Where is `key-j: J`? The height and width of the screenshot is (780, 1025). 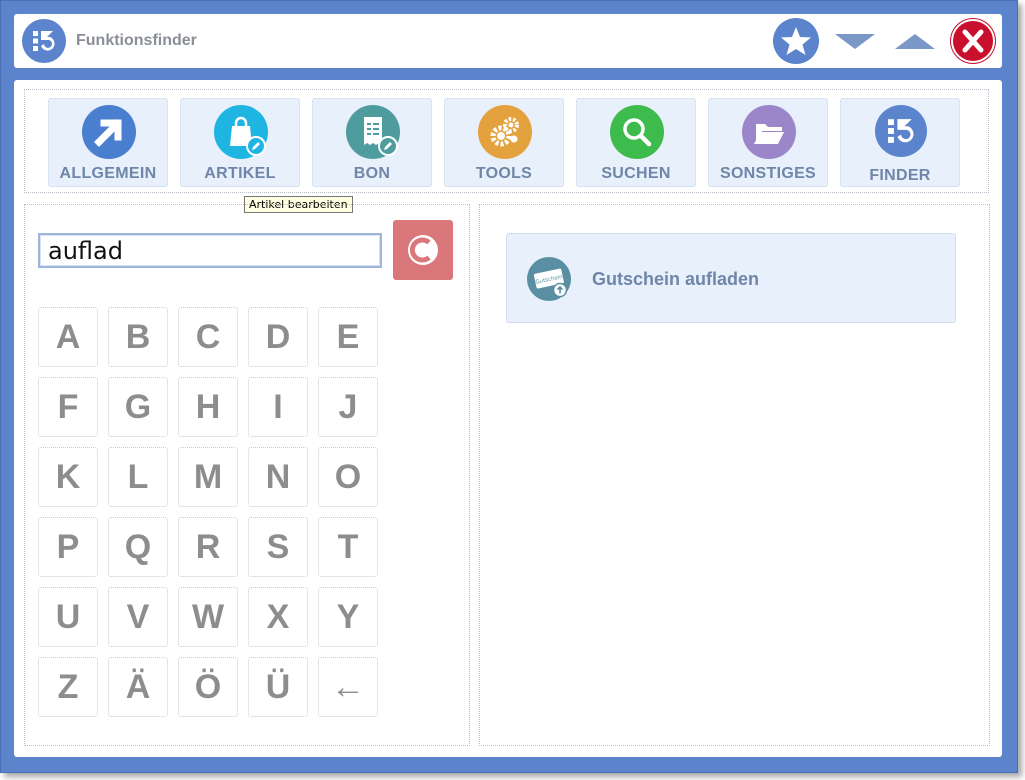
key-j: J is located at coordinates (348, 407).